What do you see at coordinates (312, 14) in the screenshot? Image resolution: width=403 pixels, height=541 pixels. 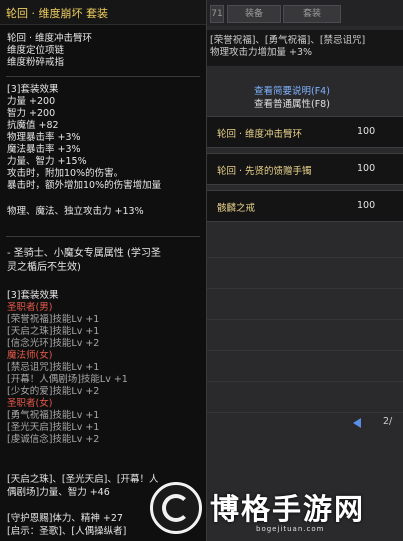 I see `tab-set: 套装` at bounding box center [312, 14].